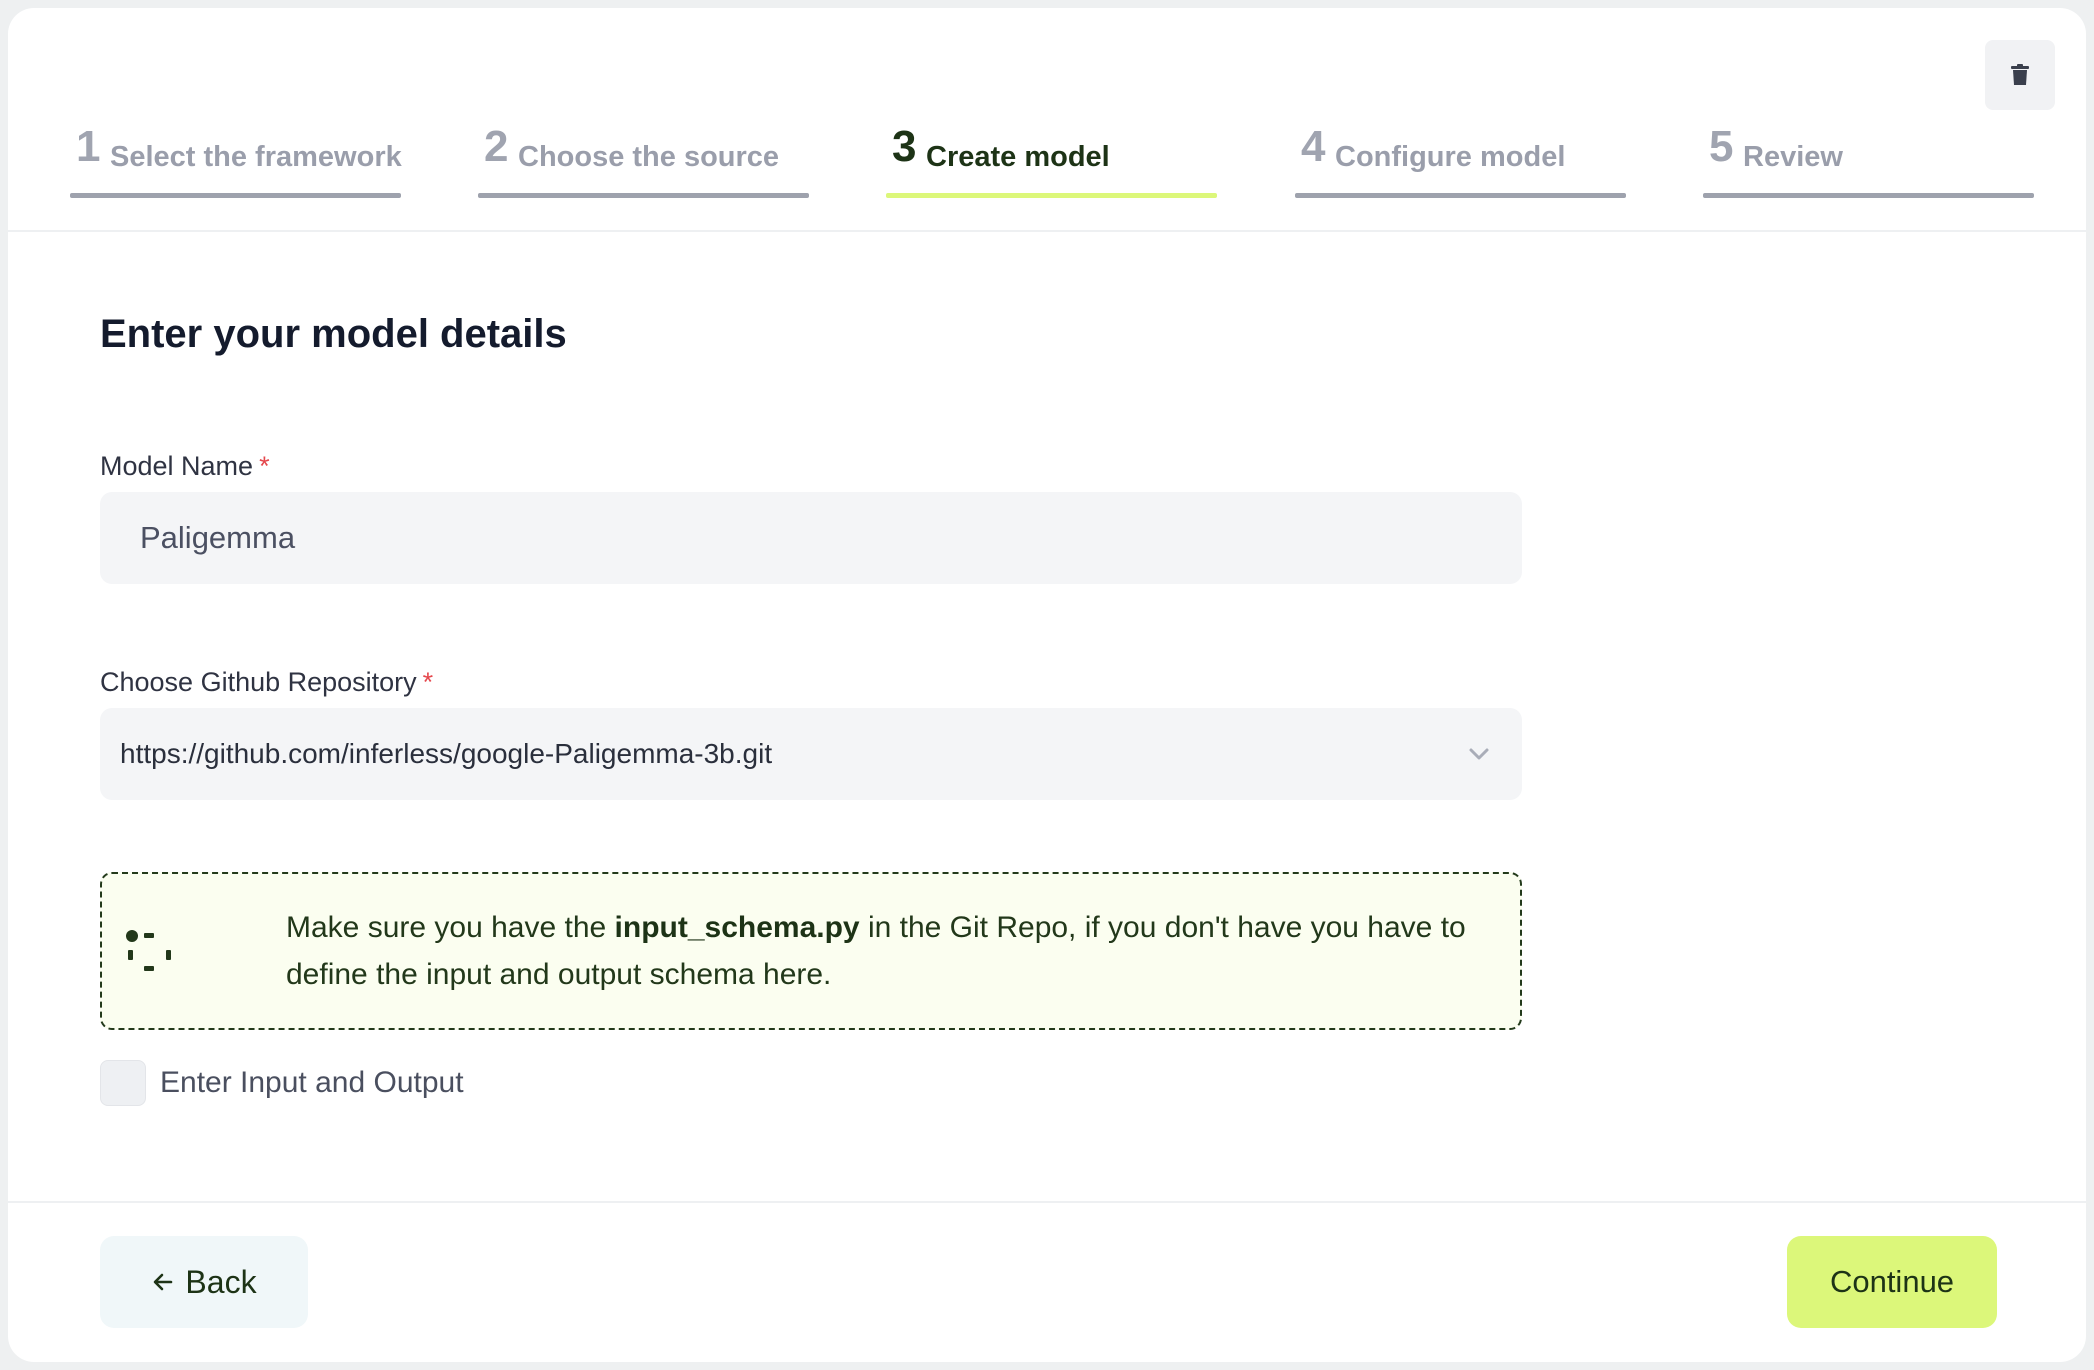 This screenshot has width=2094, height=1370. What do you see at coordinates (163, 1282) in the screenshot?
I see `arrow-left-icon` at bounding box center [163, 1282].